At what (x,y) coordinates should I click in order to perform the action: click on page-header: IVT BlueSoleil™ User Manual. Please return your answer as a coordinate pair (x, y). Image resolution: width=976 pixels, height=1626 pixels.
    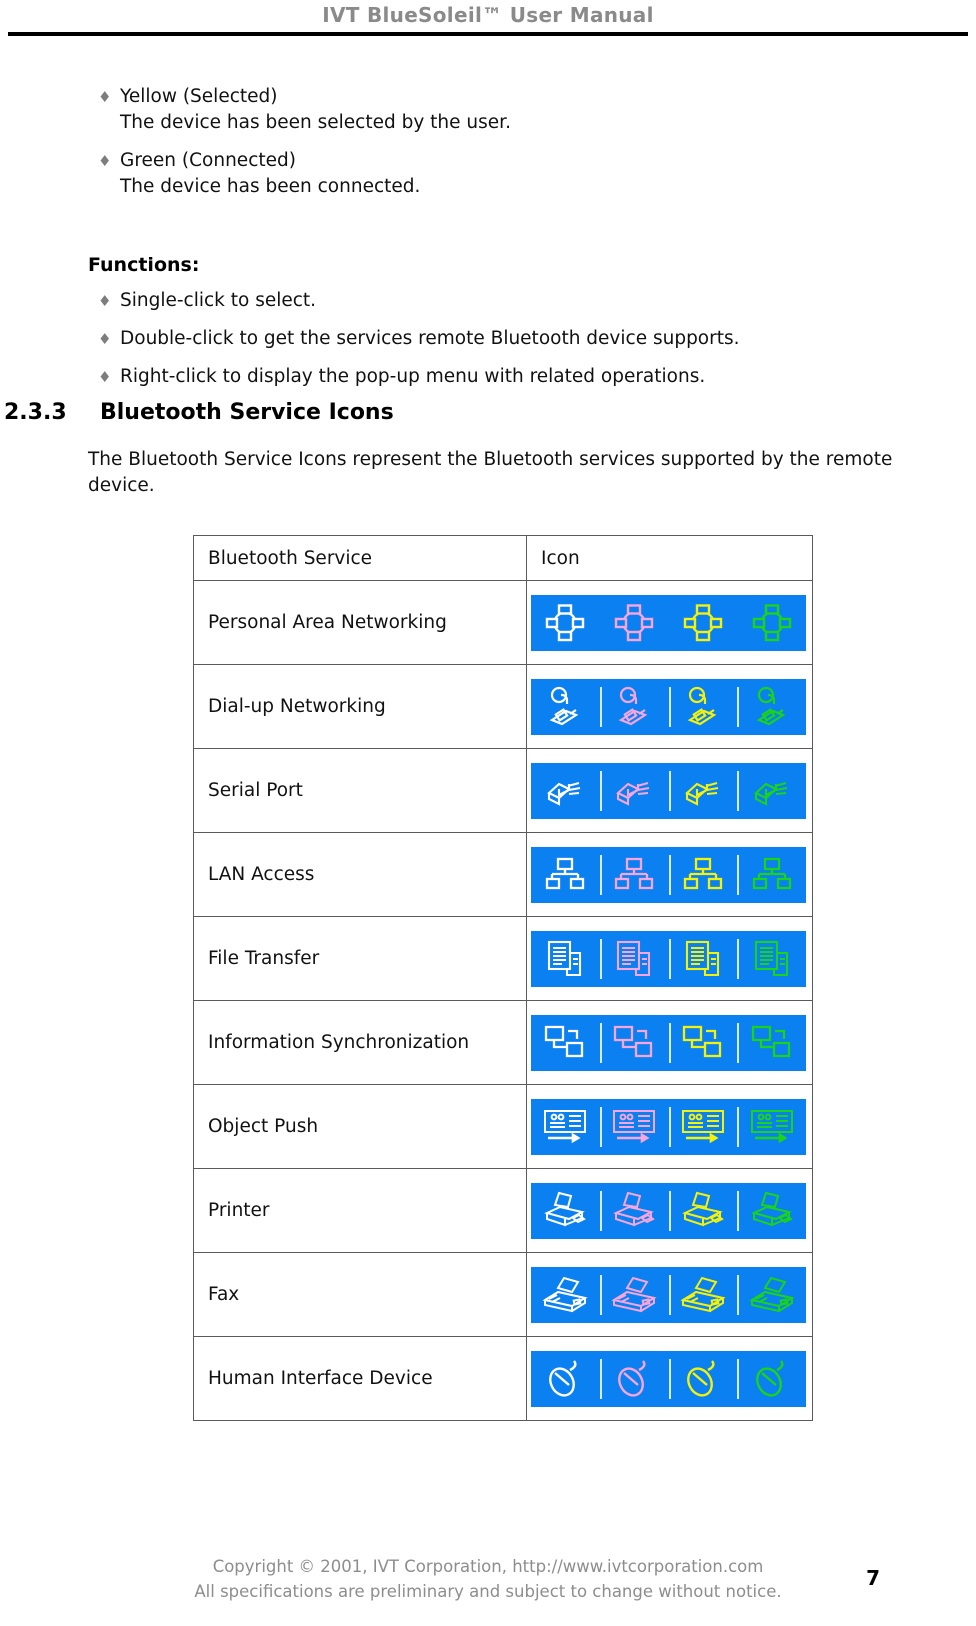
    Looking at the image, I should click on (488, 14).